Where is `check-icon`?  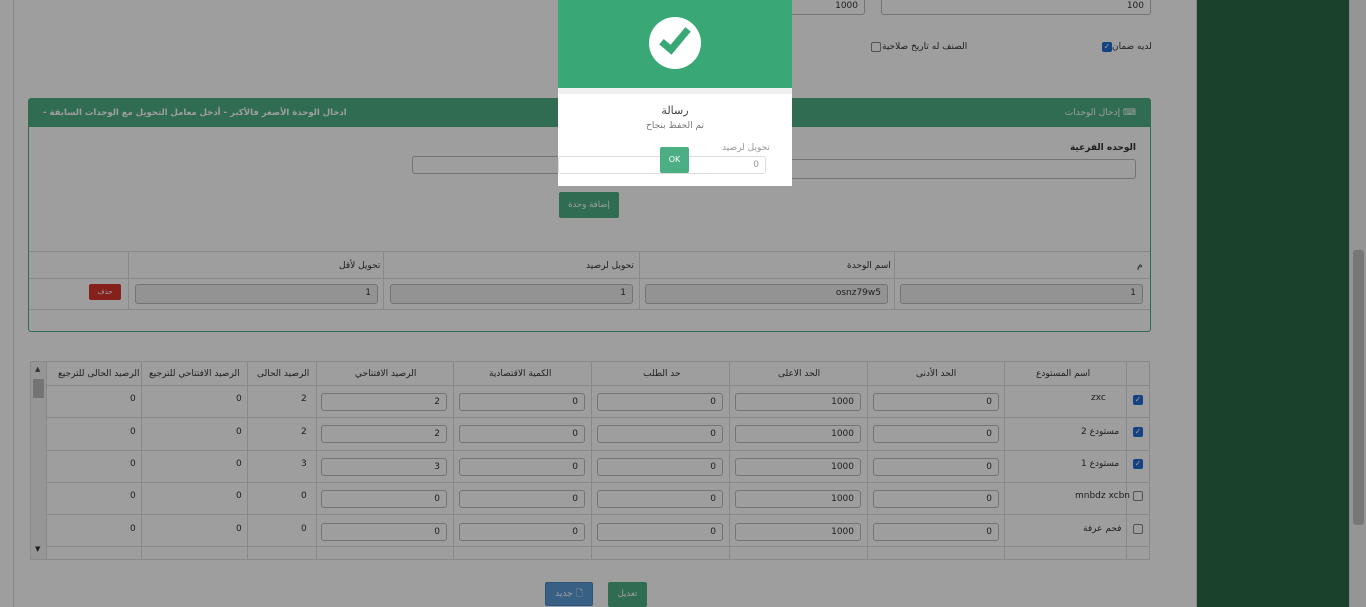
check-icon is located at coordinates (675, 38).